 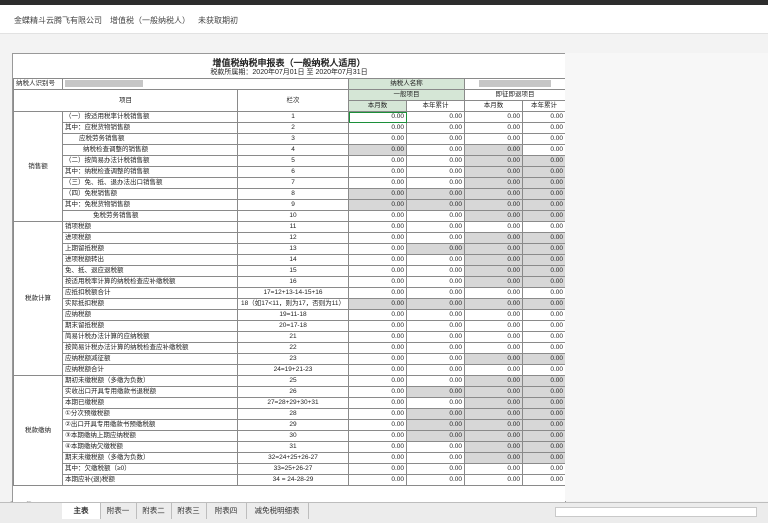 I want to click on sheet-tab: 附表四, so click(x=226, y=511).